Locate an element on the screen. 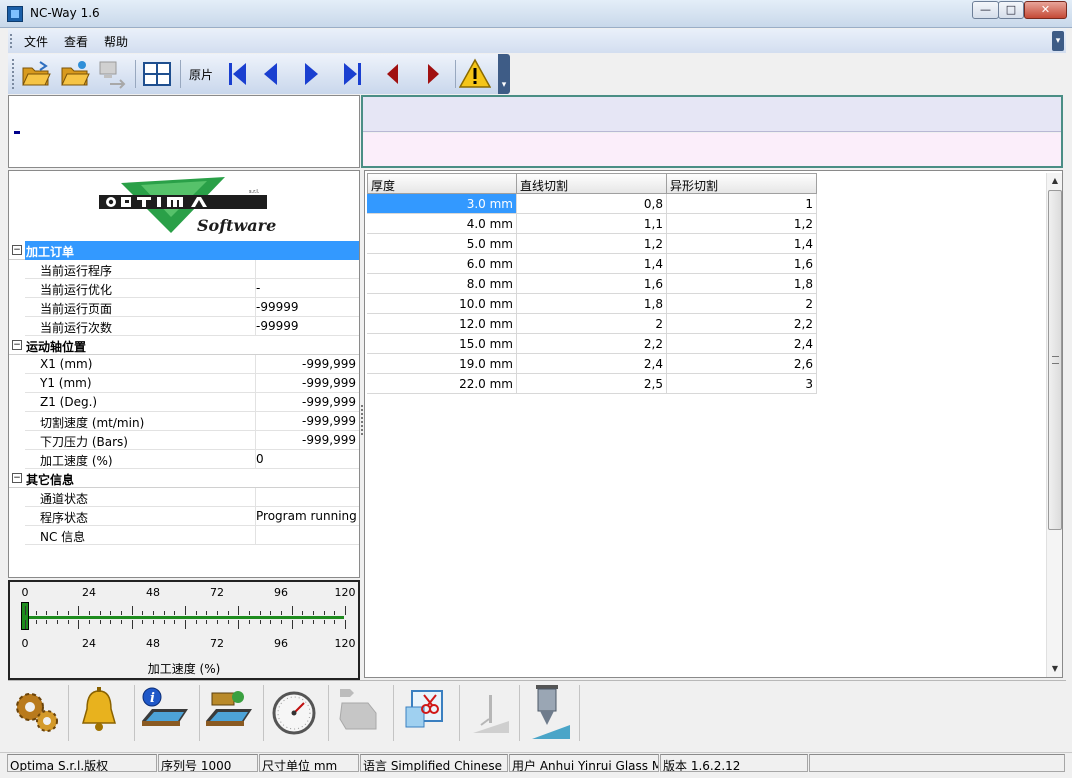 The image size is (1072, 778). table-row: 8.0 mm 1,6 1,8 is located at coordinates (592, 284).